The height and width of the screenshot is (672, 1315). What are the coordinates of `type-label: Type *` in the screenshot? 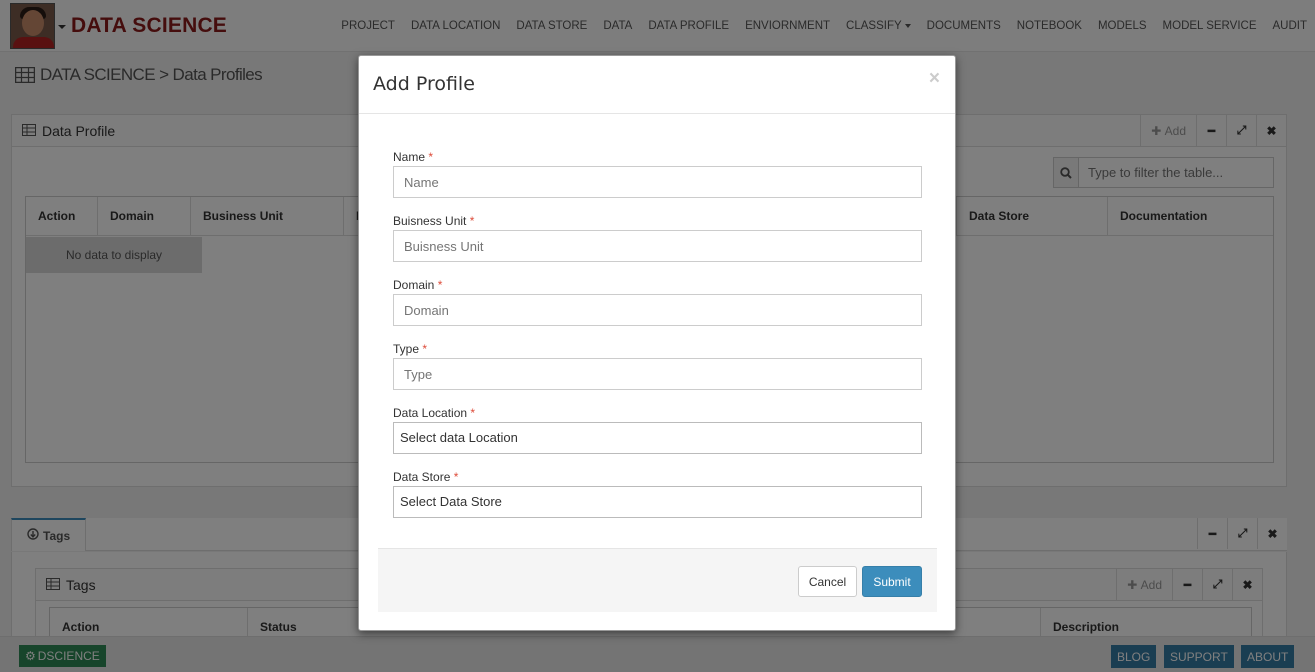 It's located at (410, 349).